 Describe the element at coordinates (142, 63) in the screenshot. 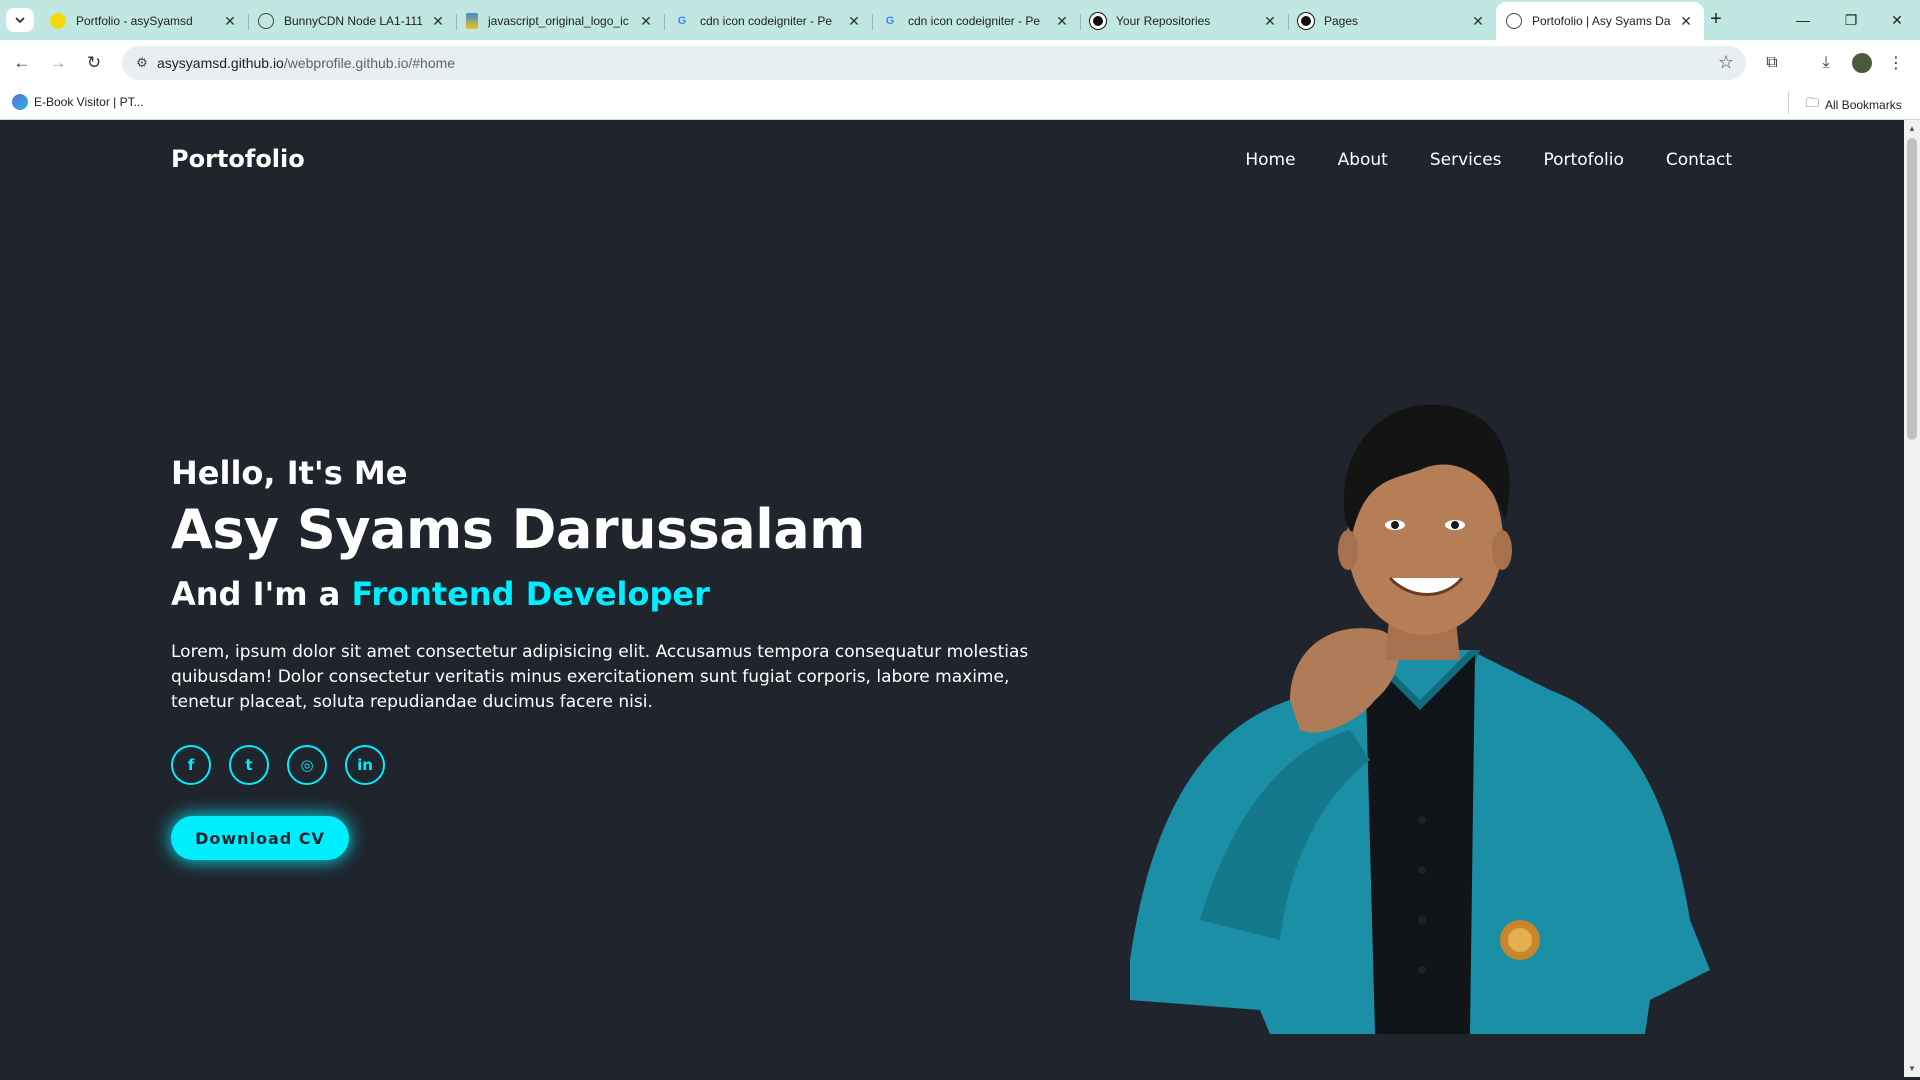

I see `site-info-icon: ⚙` at that location.